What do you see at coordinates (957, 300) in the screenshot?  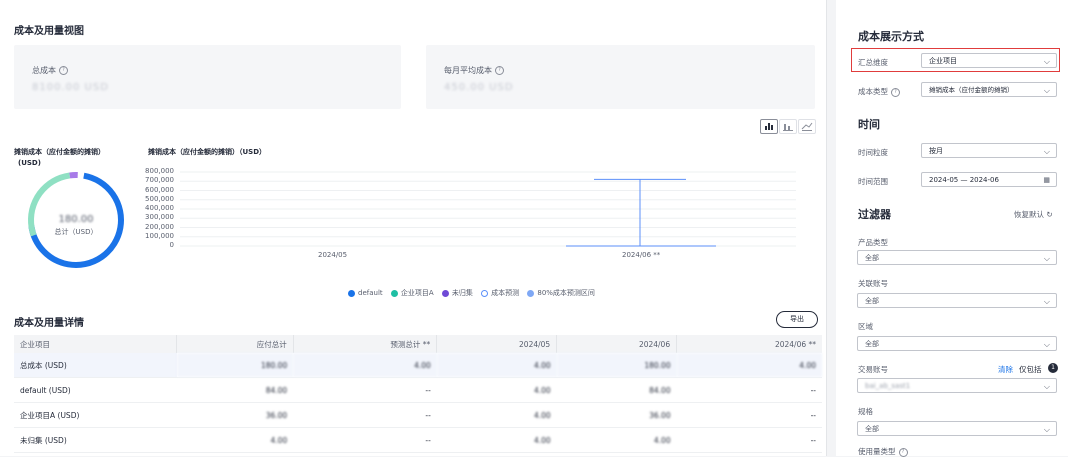 I see `linked-account-select: 全部 ⌵` at bounding box center [957, 300].